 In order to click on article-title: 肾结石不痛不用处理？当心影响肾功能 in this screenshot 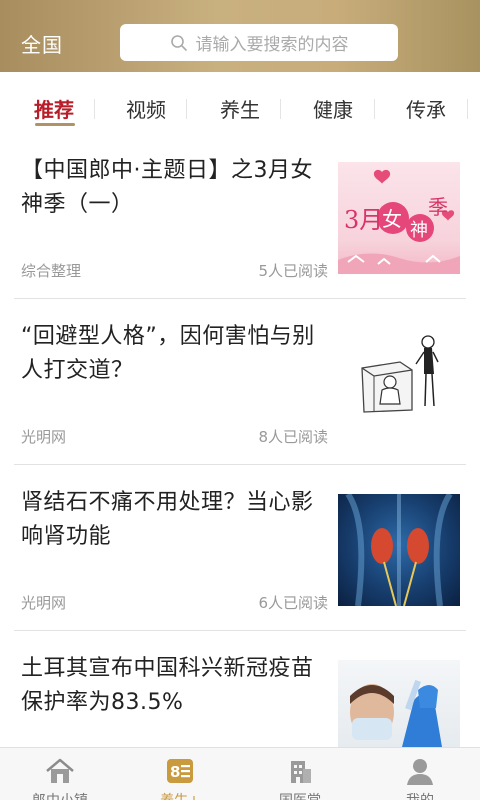, I will do `click(176, 520)`.